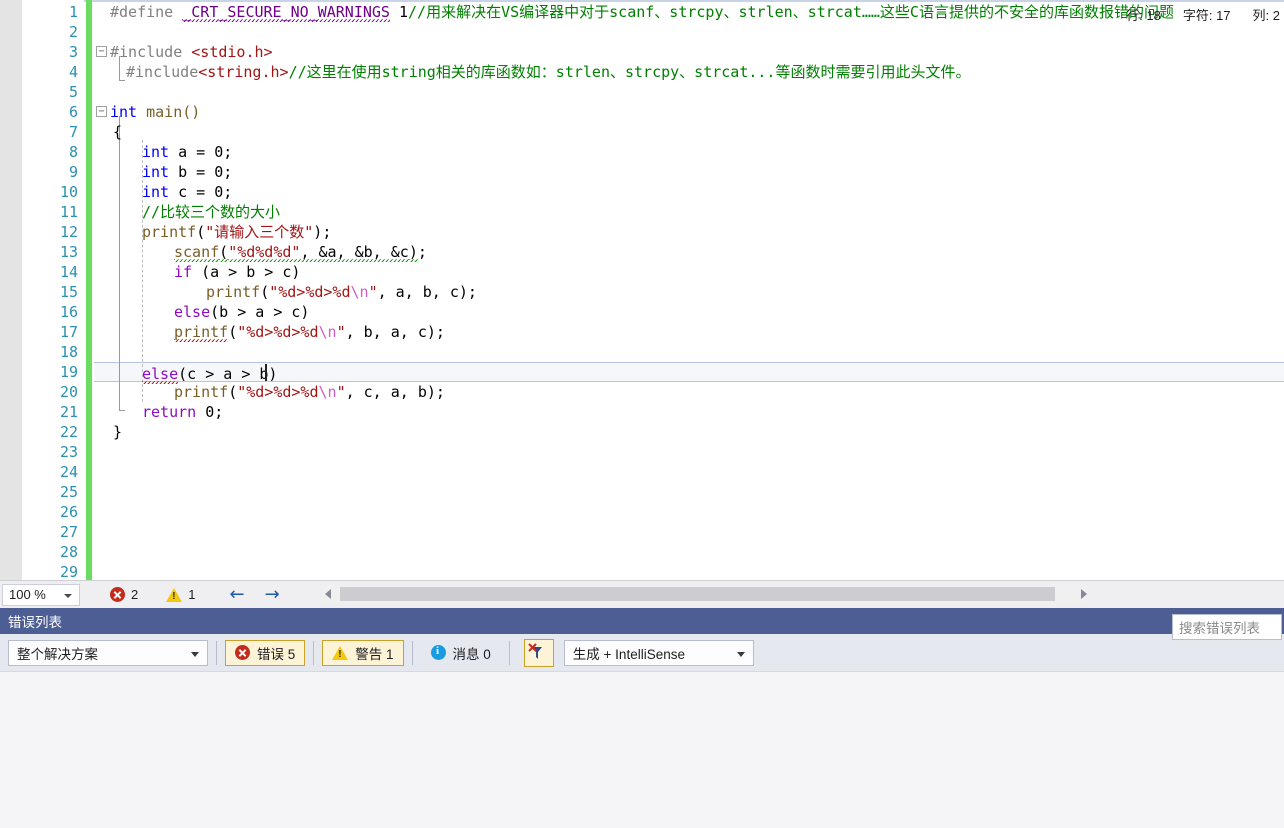 The width and height of the screenshot is (1284, 828). What do you see at coordinates (265, 652) in the screenshot?
I see `errors-filter-button: 错误 5` at bounding box center [265, 652].